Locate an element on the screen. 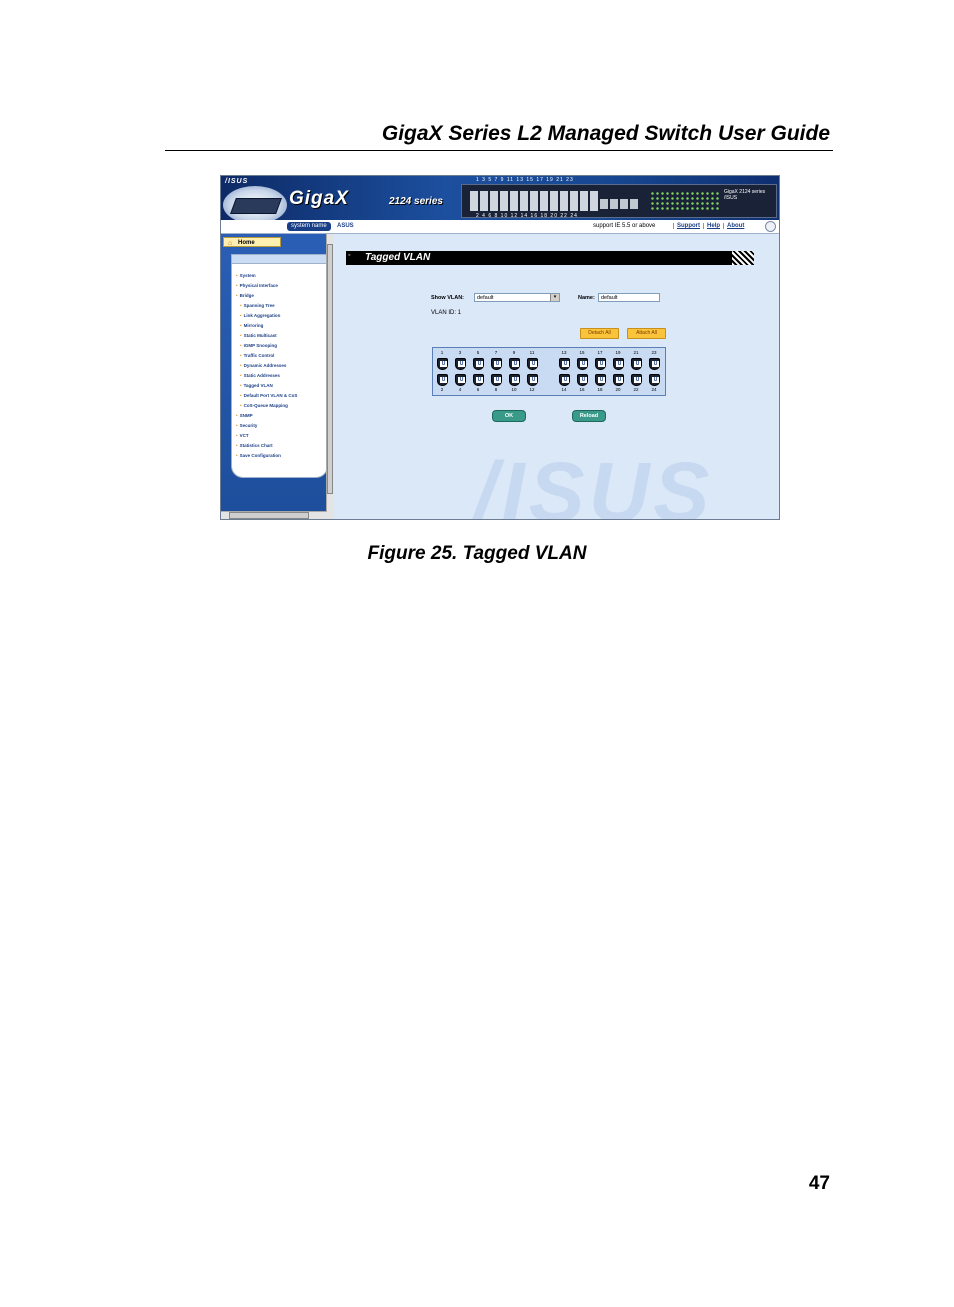 The height and width of the screenshot is (1307, 954). sidebar-horizontal-scrollbar is located at coordinates (274, 515).